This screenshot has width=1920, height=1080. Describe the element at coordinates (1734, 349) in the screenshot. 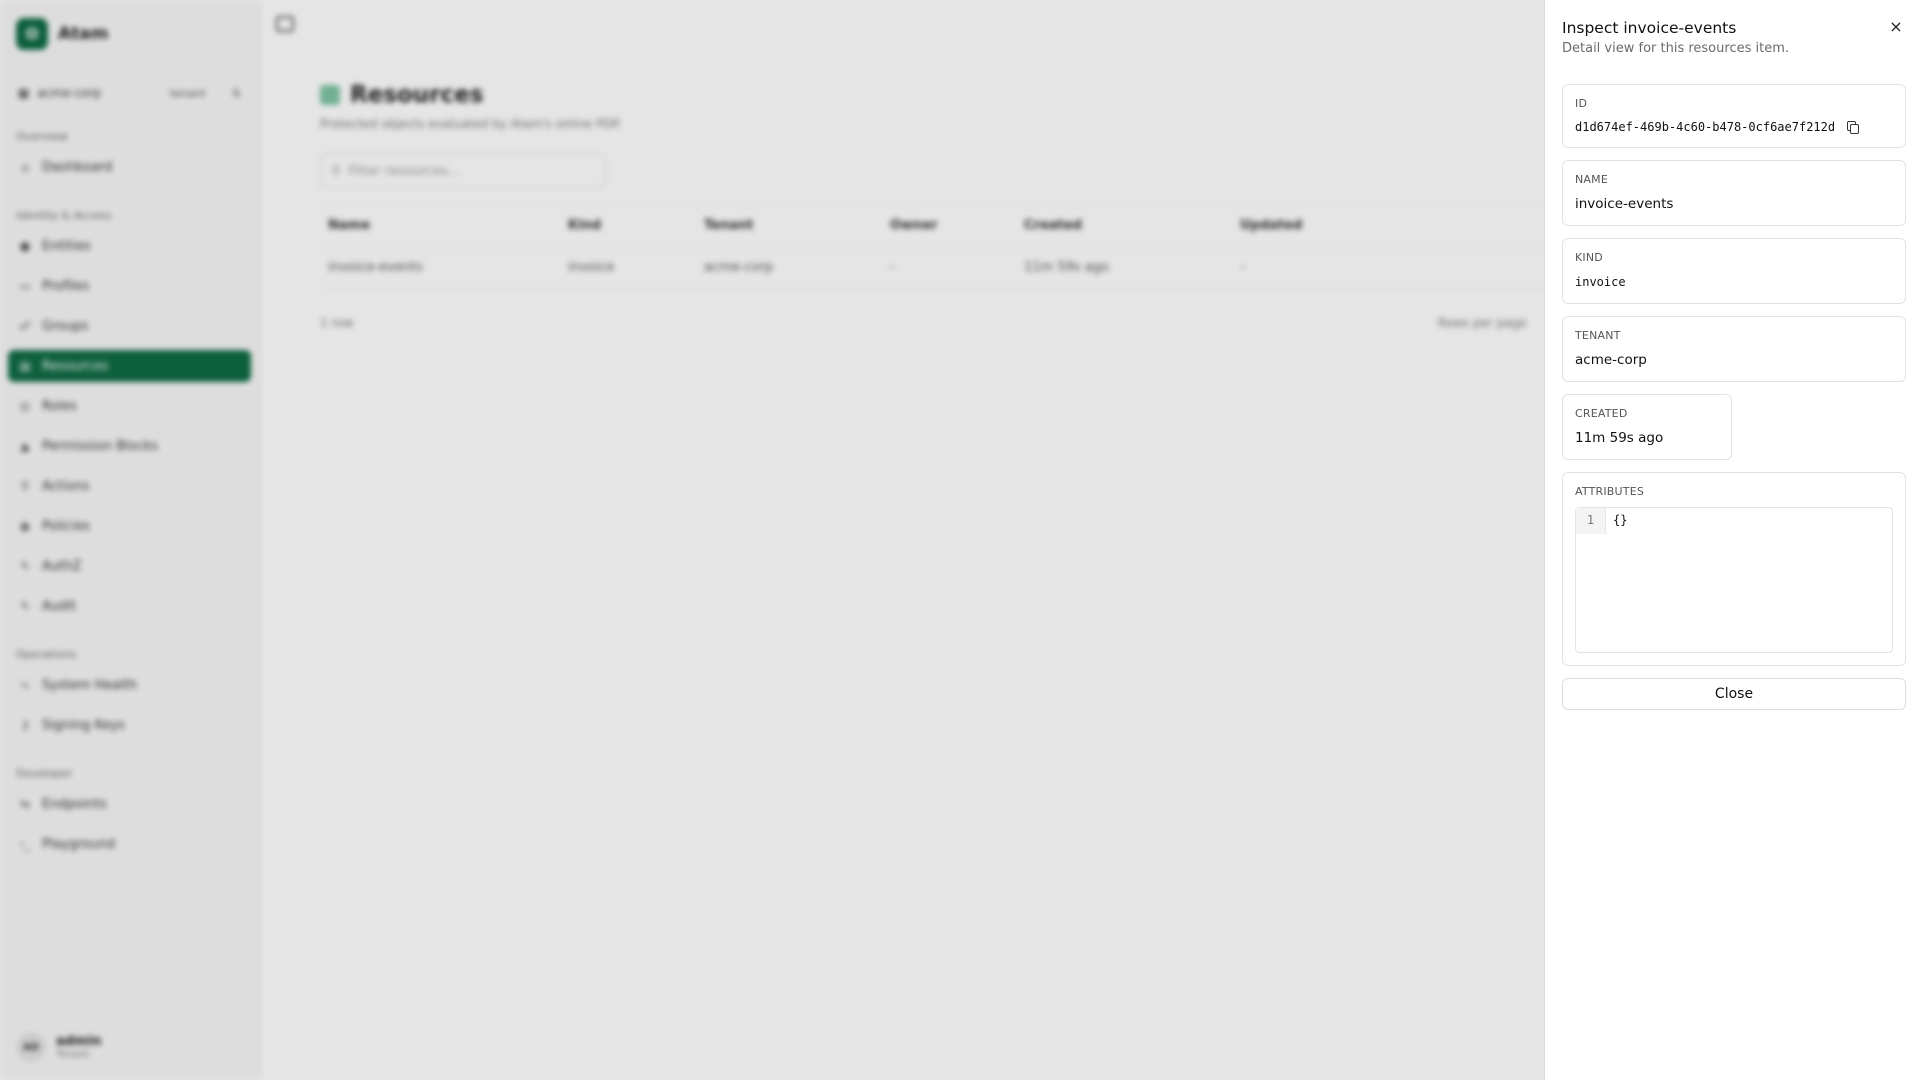

I see `tenant-field: TENANT acme-corp` at that location.